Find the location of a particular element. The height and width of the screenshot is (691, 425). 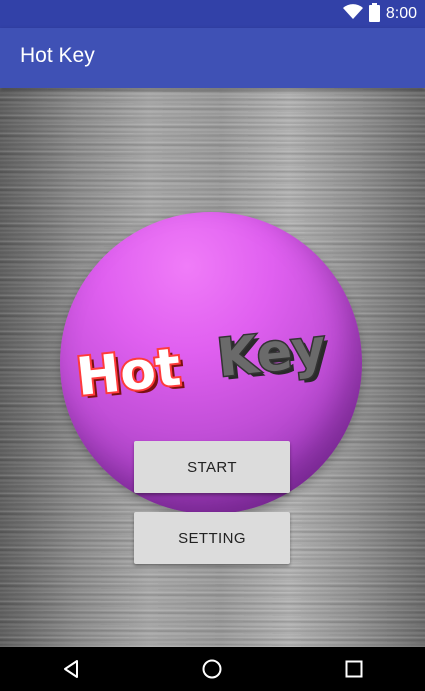

battery-icon is located at coordinates (374, 14).